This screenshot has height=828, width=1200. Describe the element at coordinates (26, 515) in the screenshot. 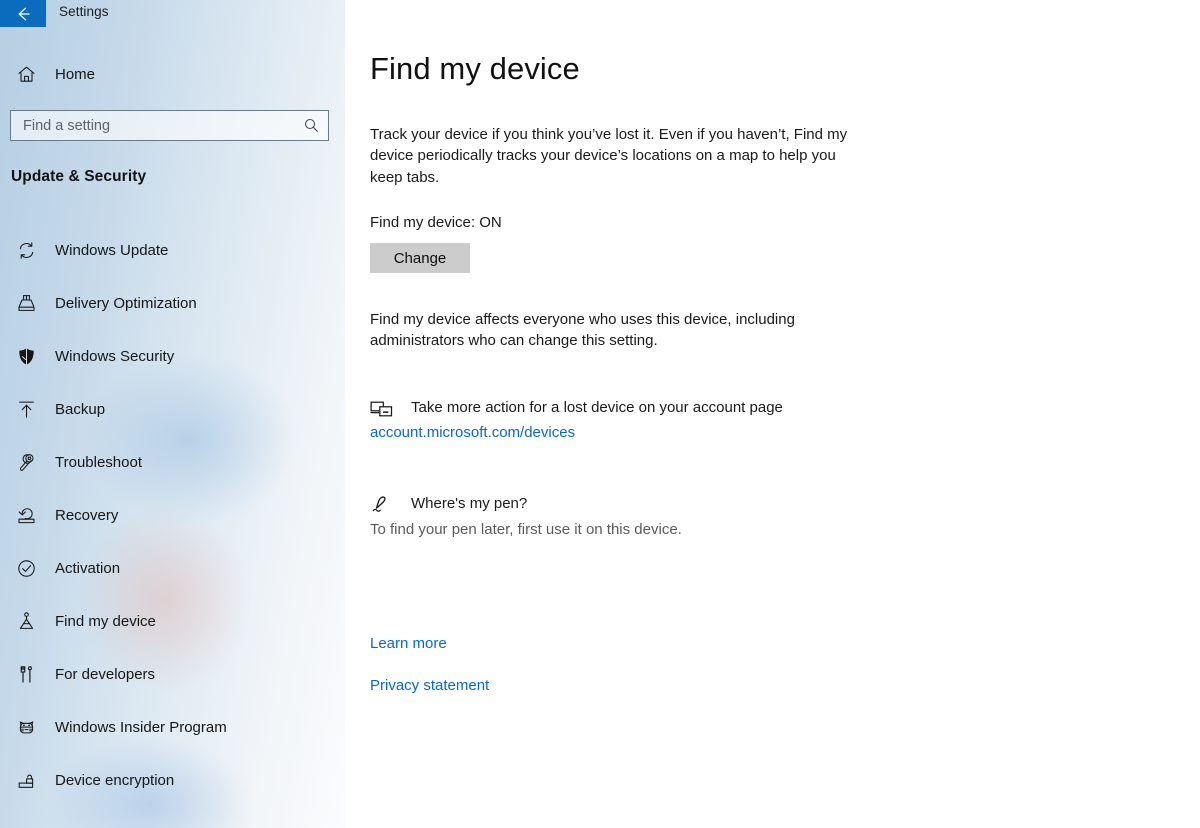

I see `recovery-arrow-icon` at that location.